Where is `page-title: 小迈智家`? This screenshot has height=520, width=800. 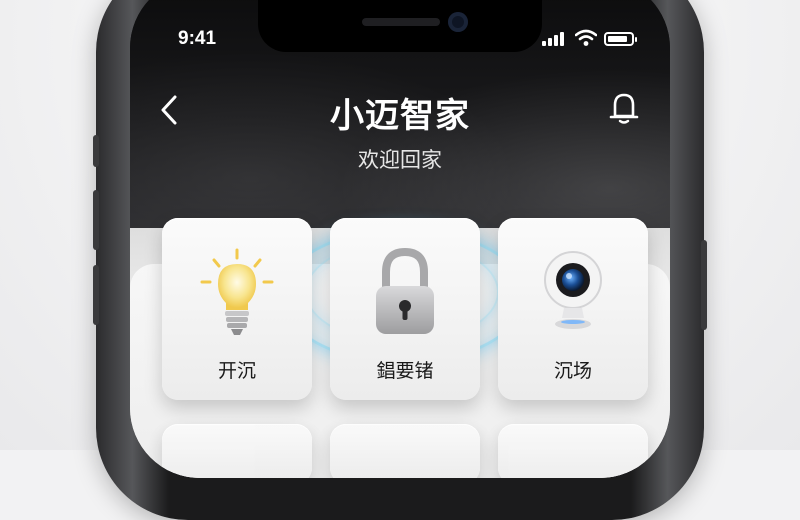 page-title: 小迈智家 is located at coordinates (400, 116).